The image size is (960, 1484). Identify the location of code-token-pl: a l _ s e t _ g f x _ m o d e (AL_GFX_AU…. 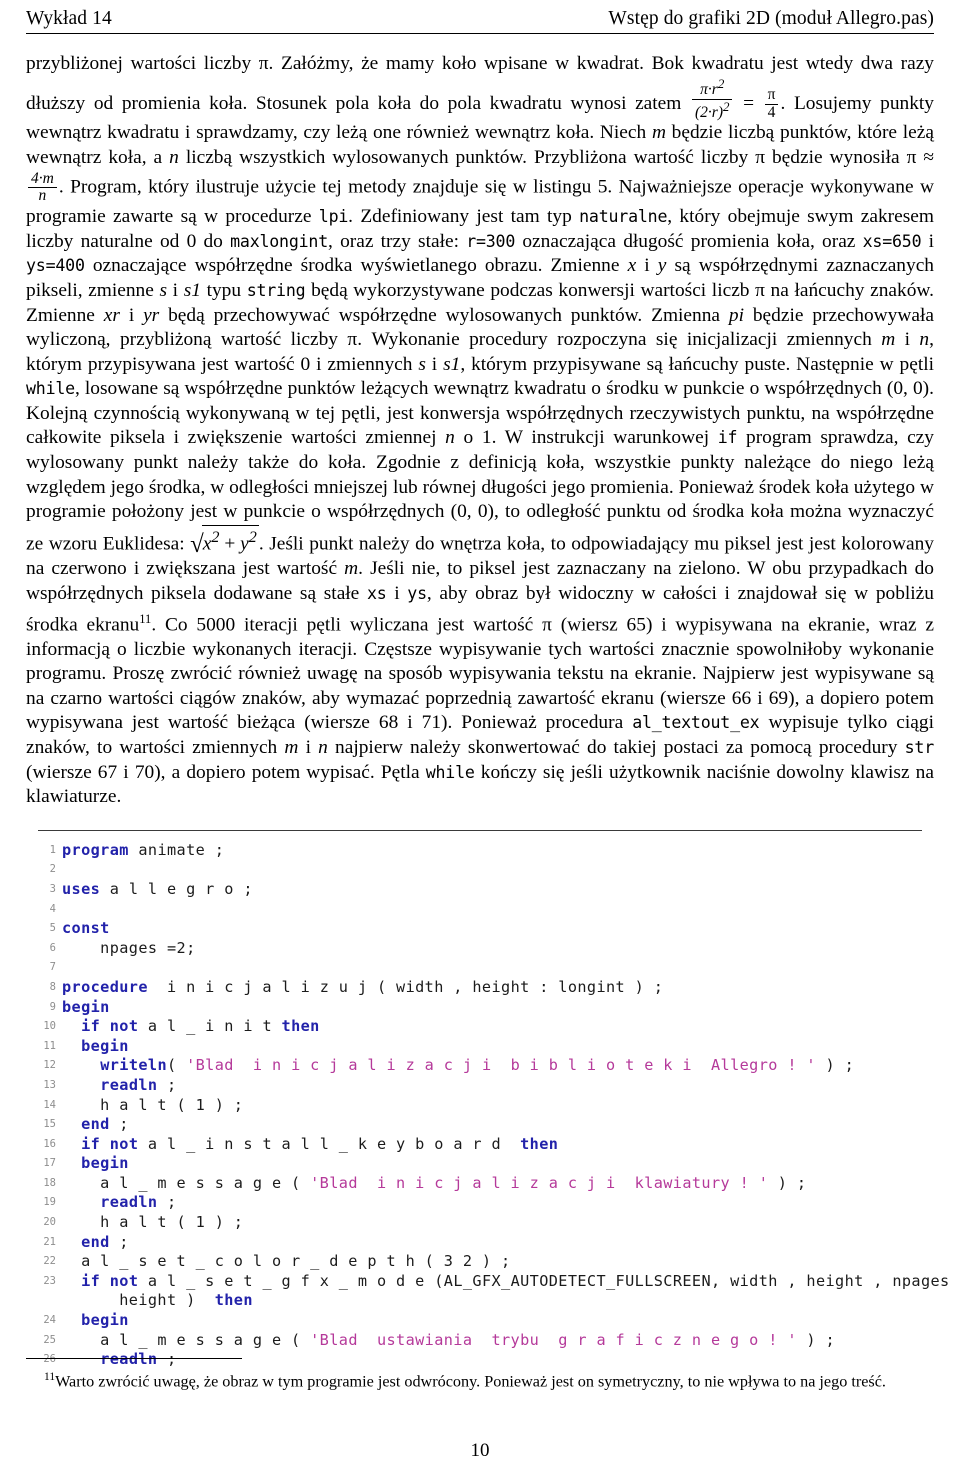
(553, 1280).